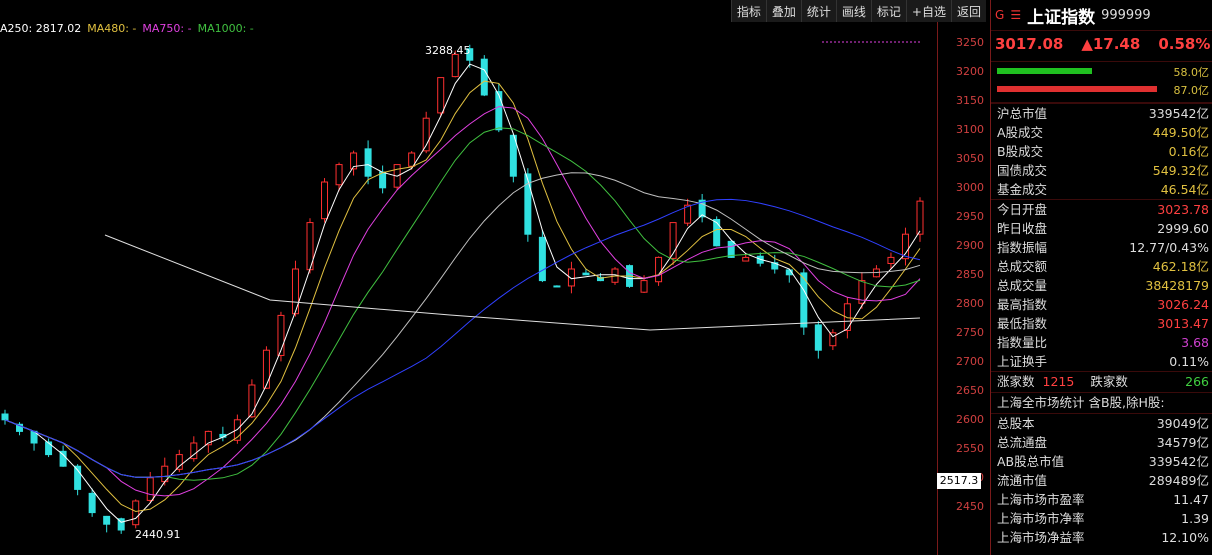 The width and height of the screenshot is (1212, 555). I want to click on stat-value: 34579亿, so click(1182, 442).